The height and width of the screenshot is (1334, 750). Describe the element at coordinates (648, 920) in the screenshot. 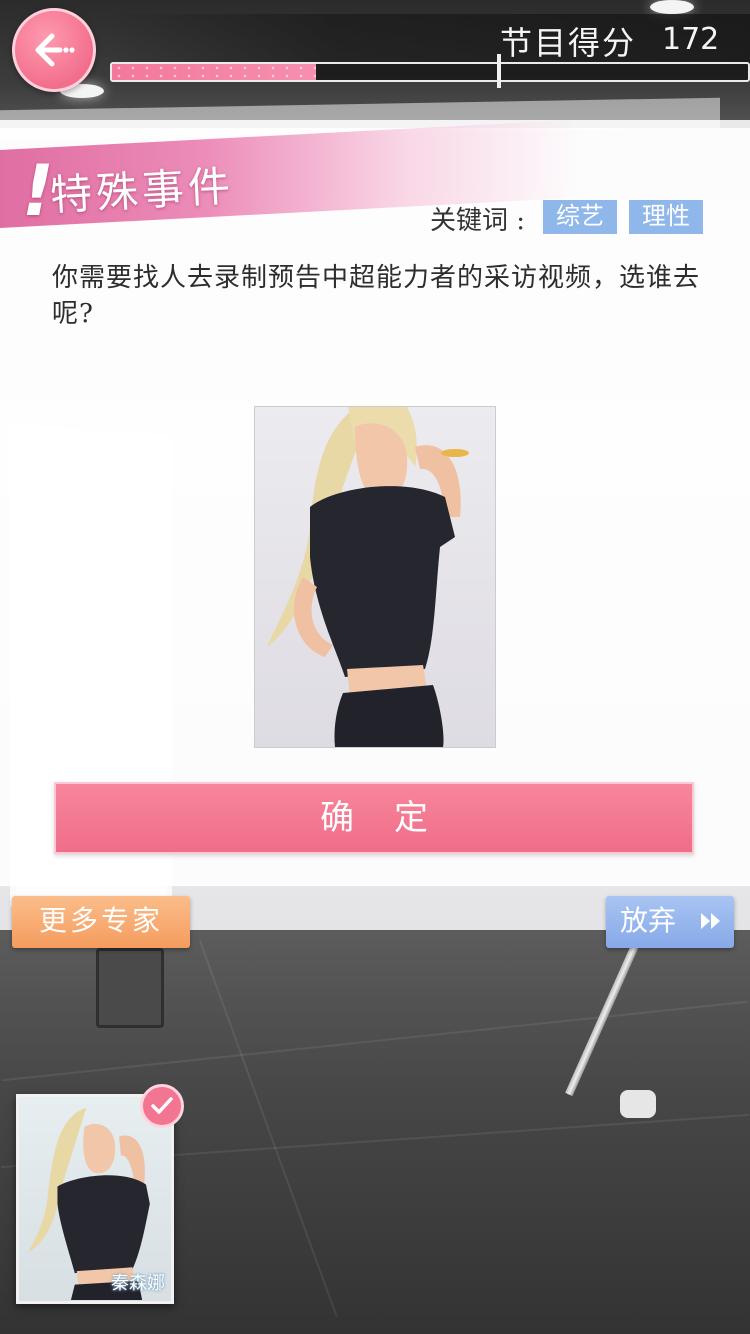

I see `give-up-label: 放弃` at that location.